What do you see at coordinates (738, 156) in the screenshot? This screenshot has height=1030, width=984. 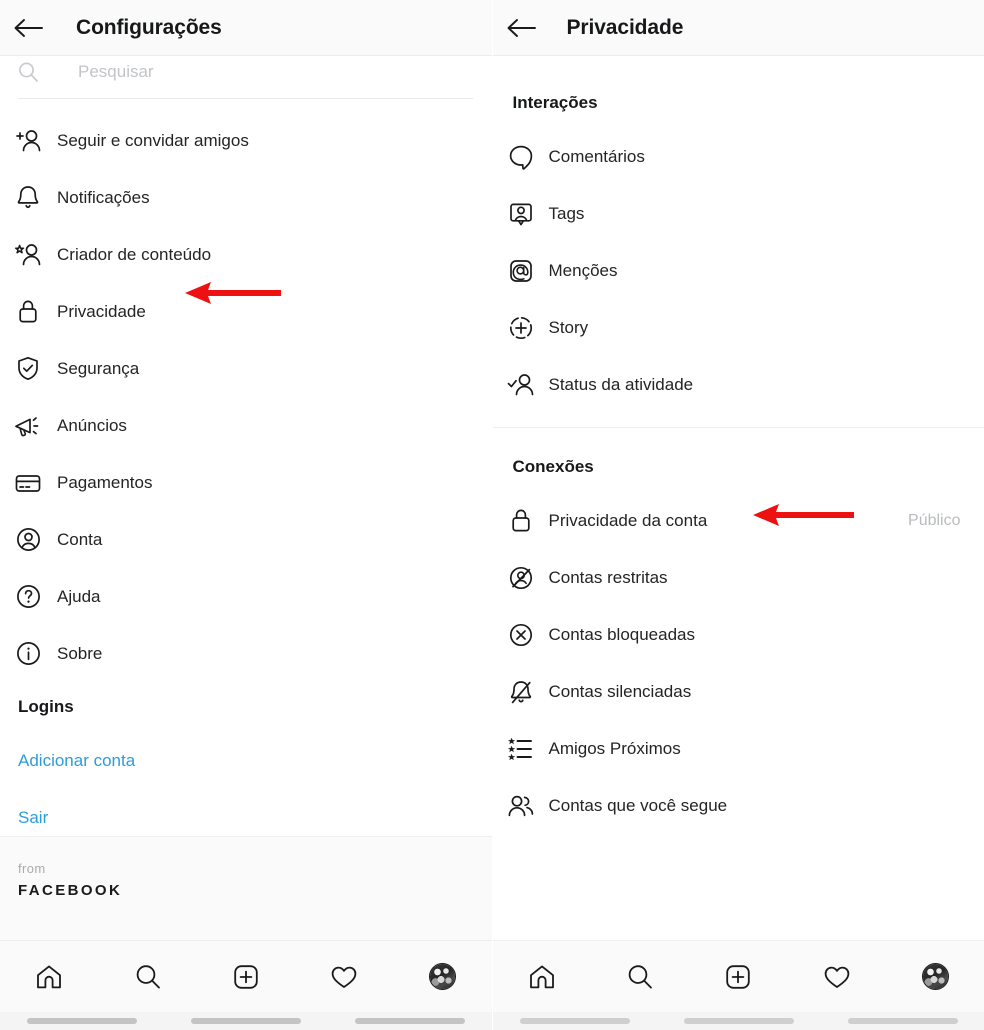 I see `privacy-item-comentarios: Comentários` at bounding box center [738, 156].